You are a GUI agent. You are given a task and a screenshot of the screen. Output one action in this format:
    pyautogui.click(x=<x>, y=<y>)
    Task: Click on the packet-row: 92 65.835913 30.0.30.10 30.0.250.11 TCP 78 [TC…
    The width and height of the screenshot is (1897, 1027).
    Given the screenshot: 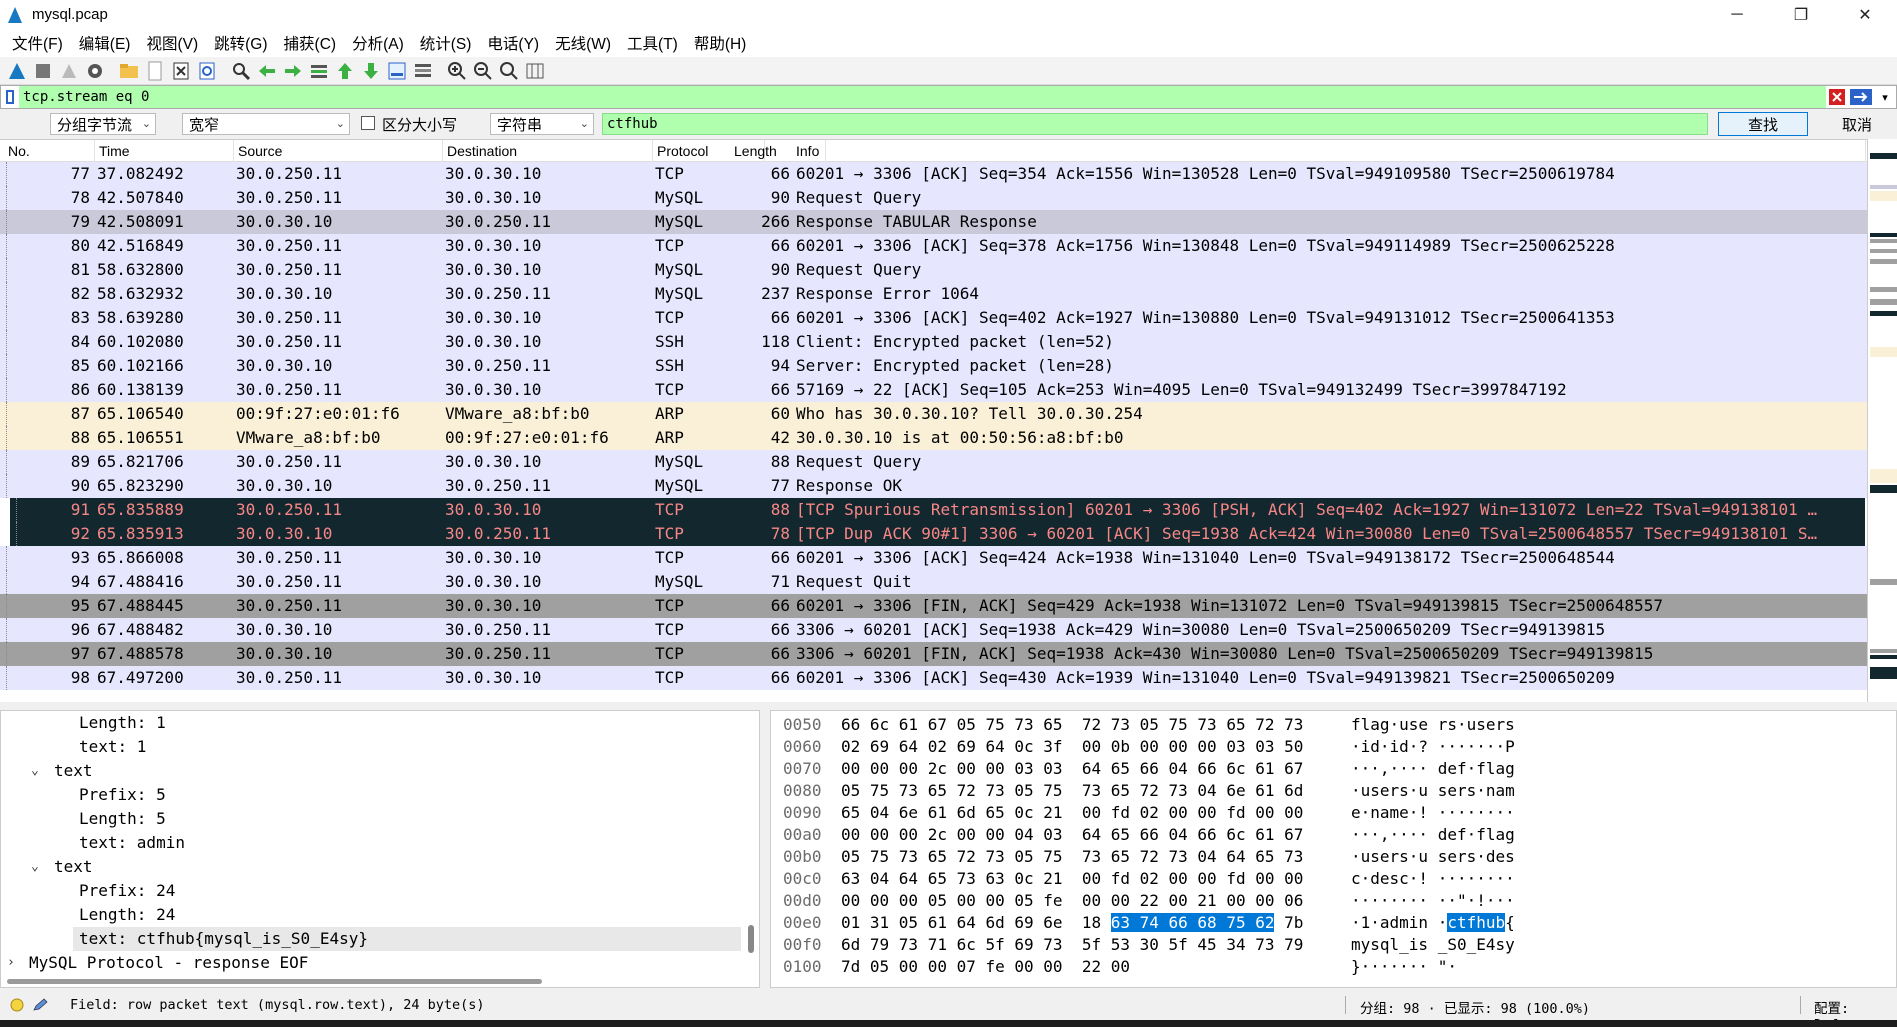 What is the action you would take?
    pyautogui.click(x=937, y=534)
    